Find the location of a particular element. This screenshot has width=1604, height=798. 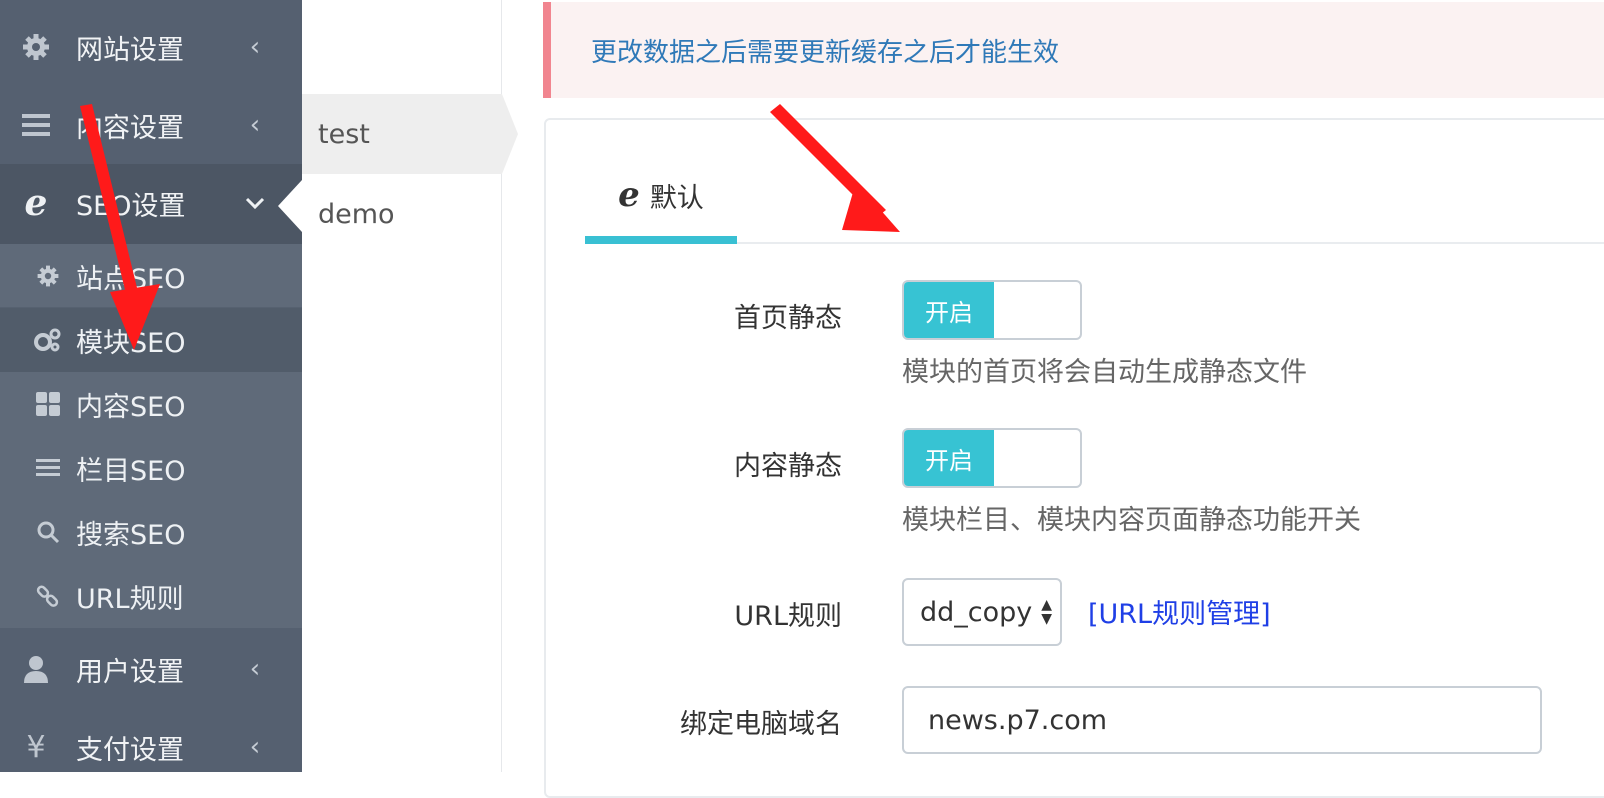

sub-item-search-seo: 搜索SEO is located at coordinates (151, 532).